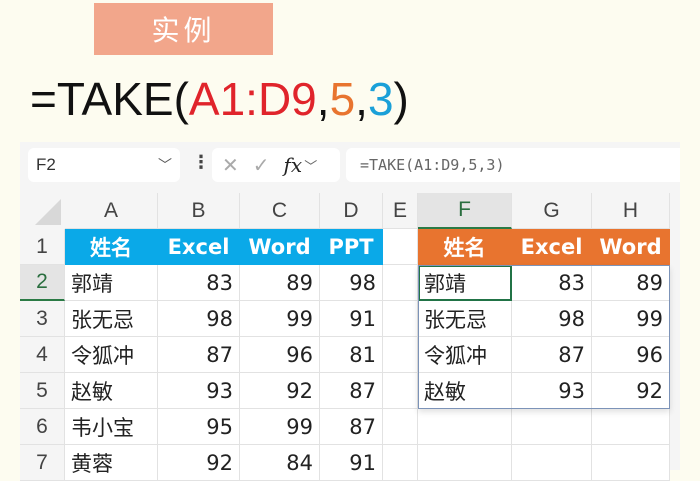  Describe the element at coordinates (230, 165) in the screenshot. I see `cancel-icon: ✕` at that location.